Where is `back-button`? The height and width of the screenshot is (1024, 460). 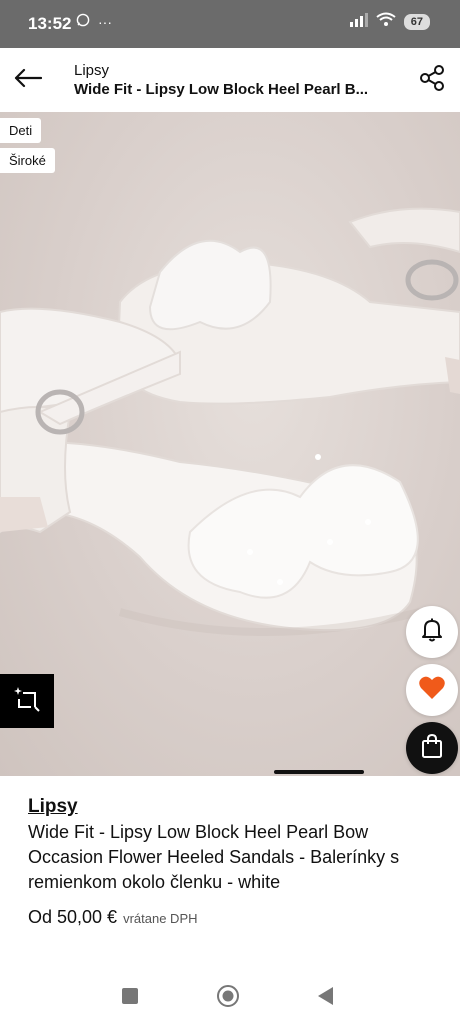 back-button is located at coordinates (28, 80).